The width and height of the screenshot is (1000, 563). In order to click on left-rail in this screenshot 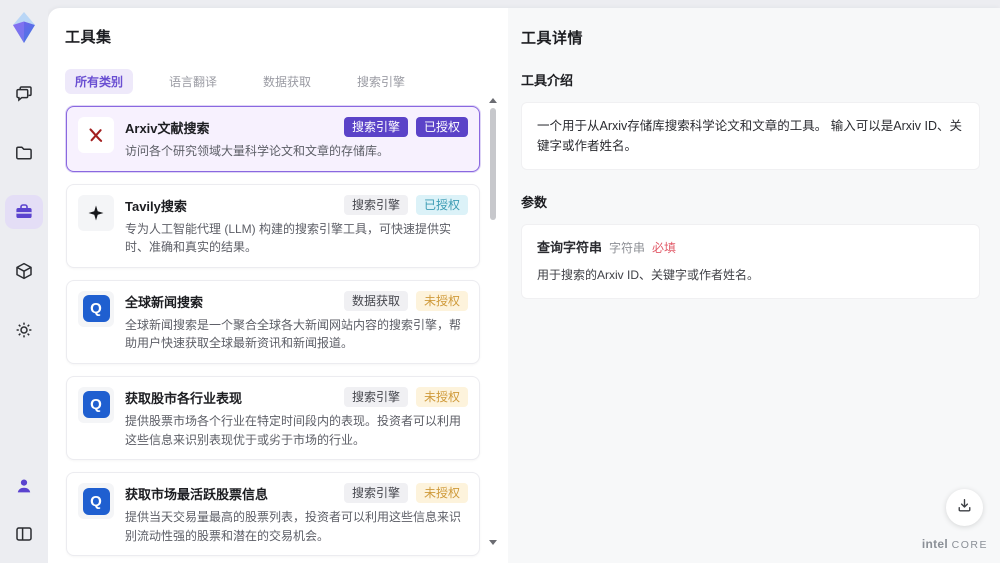, I will do `click(24, 281)`.